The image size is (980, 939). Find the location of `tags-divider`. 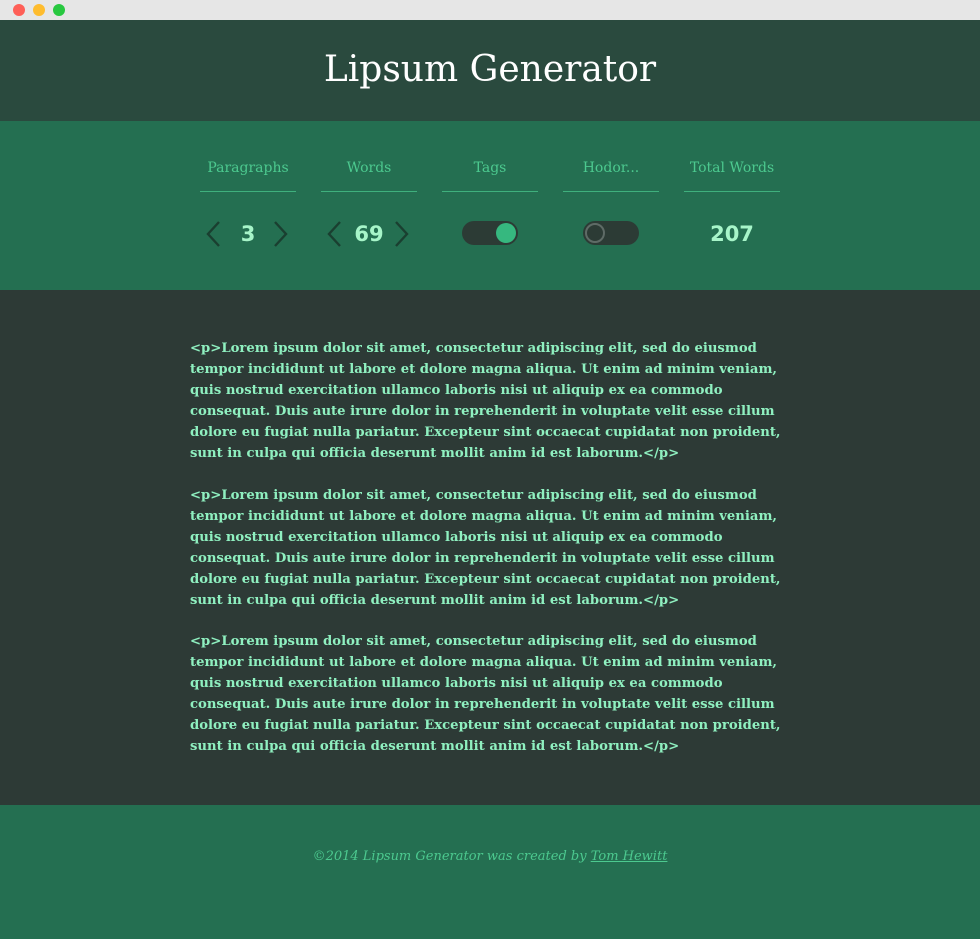

tags-divider is located at coordinates (490, 191).